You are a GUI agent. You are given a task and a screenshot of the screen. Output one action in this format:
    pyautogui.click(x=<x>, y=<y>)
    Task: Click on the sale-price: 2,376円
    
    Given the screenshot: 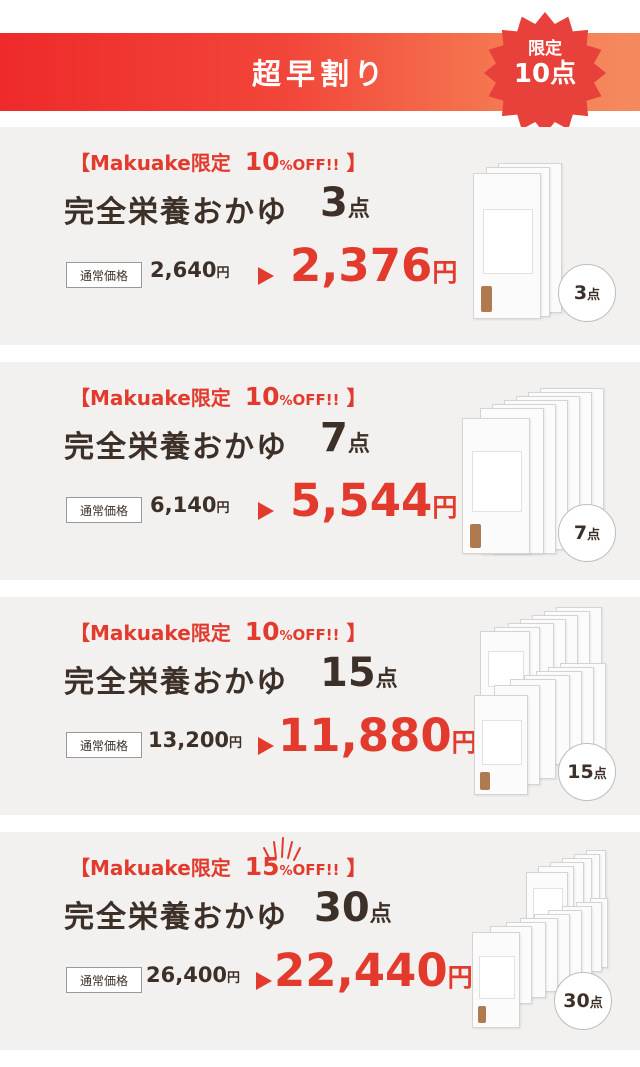 What is the action you would take?
    pyautogui.click(x=374, y=265)
    